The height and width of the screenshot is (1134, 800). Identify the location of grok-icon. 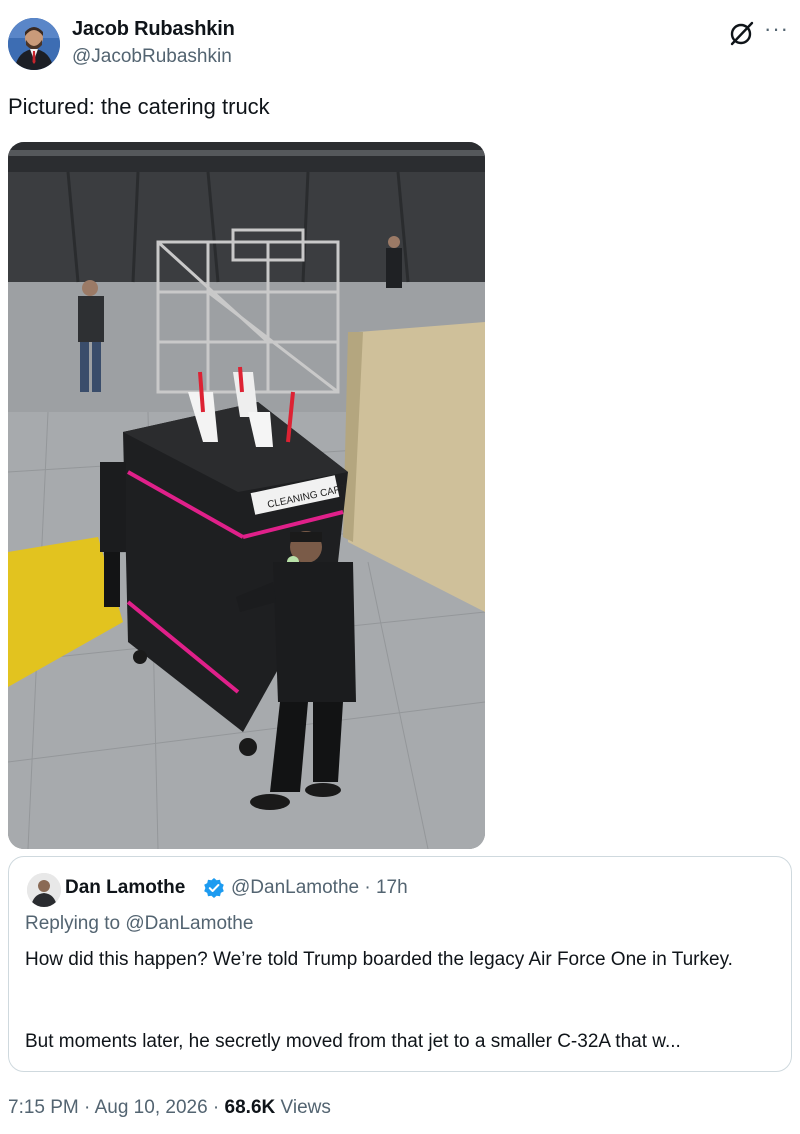
(742, 33).